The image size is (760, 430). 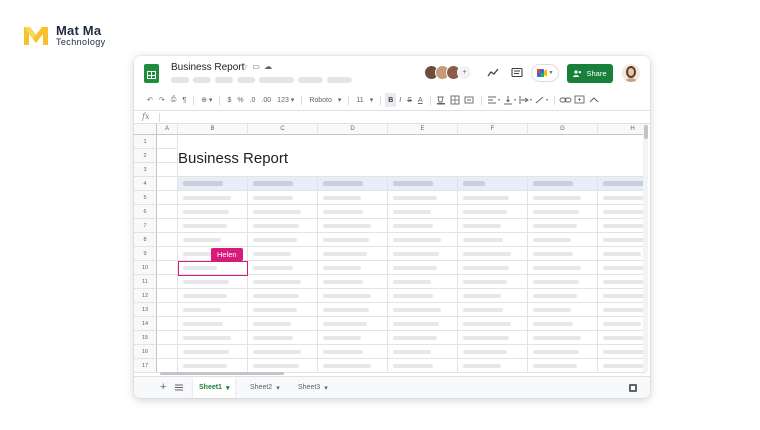 I want to click on vertical-scrollbar-thumb, so click(x=646, y=132).